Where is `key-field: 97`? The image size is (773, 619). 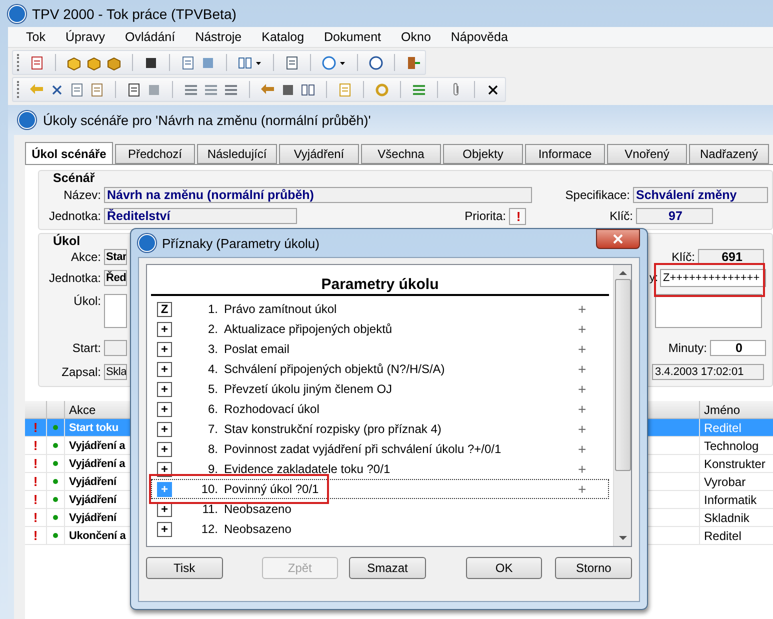 key-field: 97 is located at coordinates (674, 216).